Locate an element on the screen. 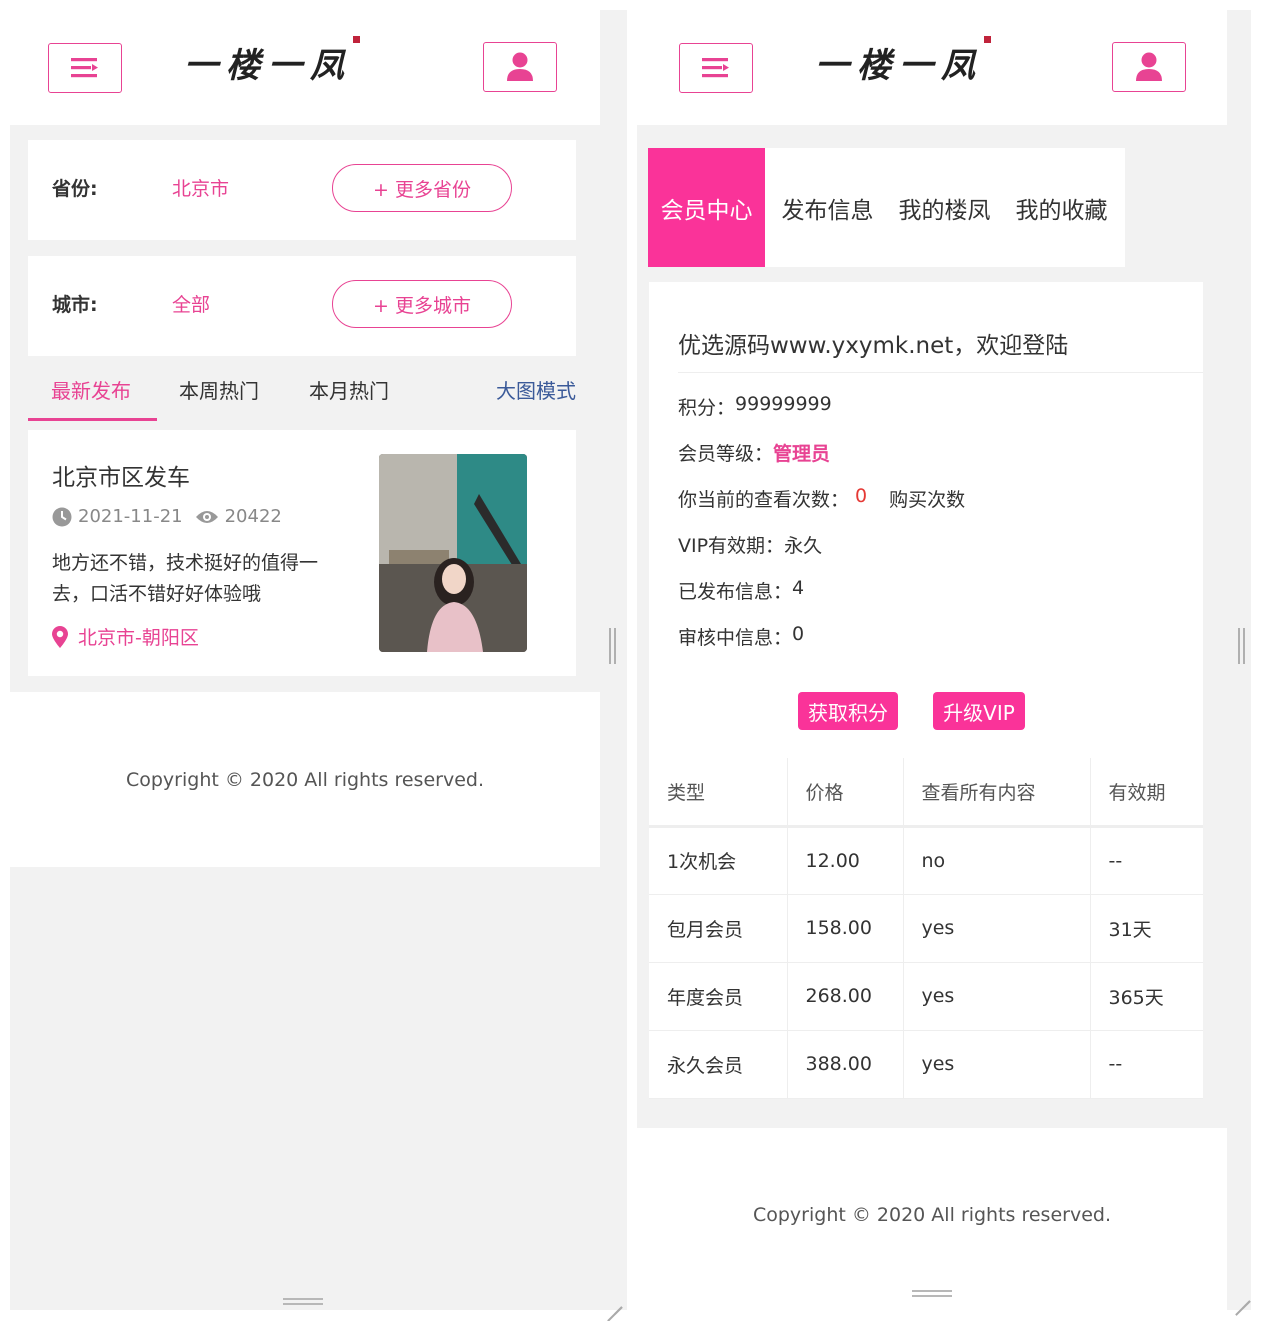 This screenshot has height=1321, width=1261. post-photo is located at coordinates (453, 553).